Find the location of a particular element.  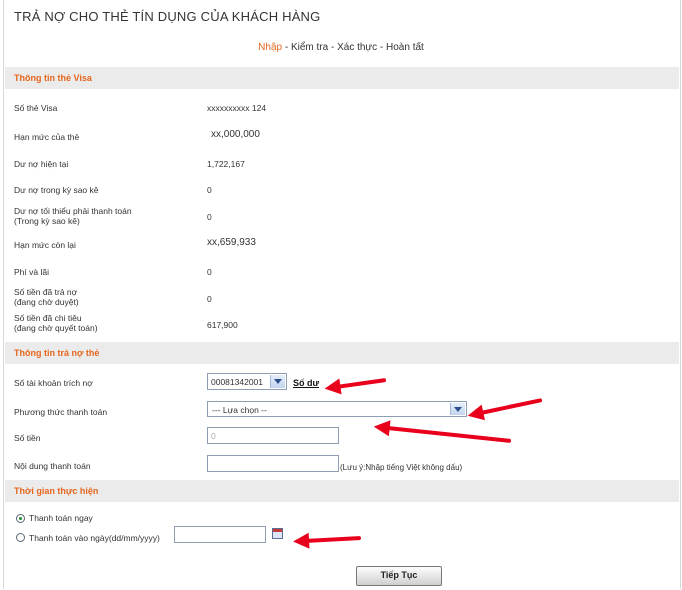

method-select: --- Lựa chọn -- is located at coordinates (337, 409).